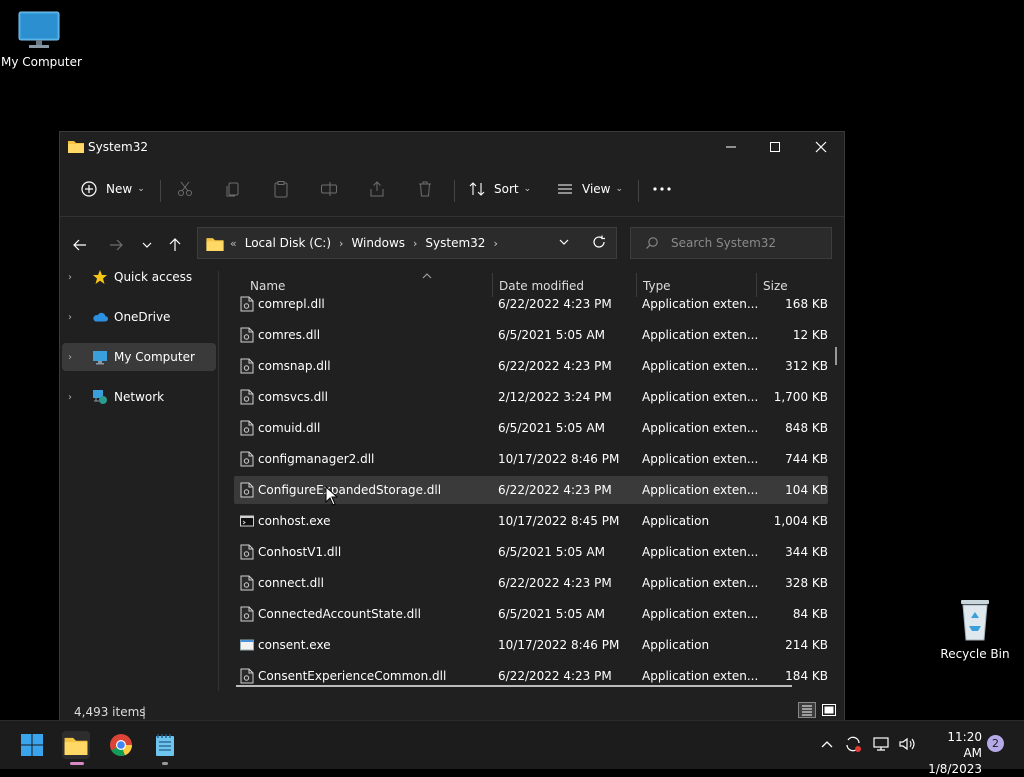  I want to click on plus-circle-icon, so click(89, 189).